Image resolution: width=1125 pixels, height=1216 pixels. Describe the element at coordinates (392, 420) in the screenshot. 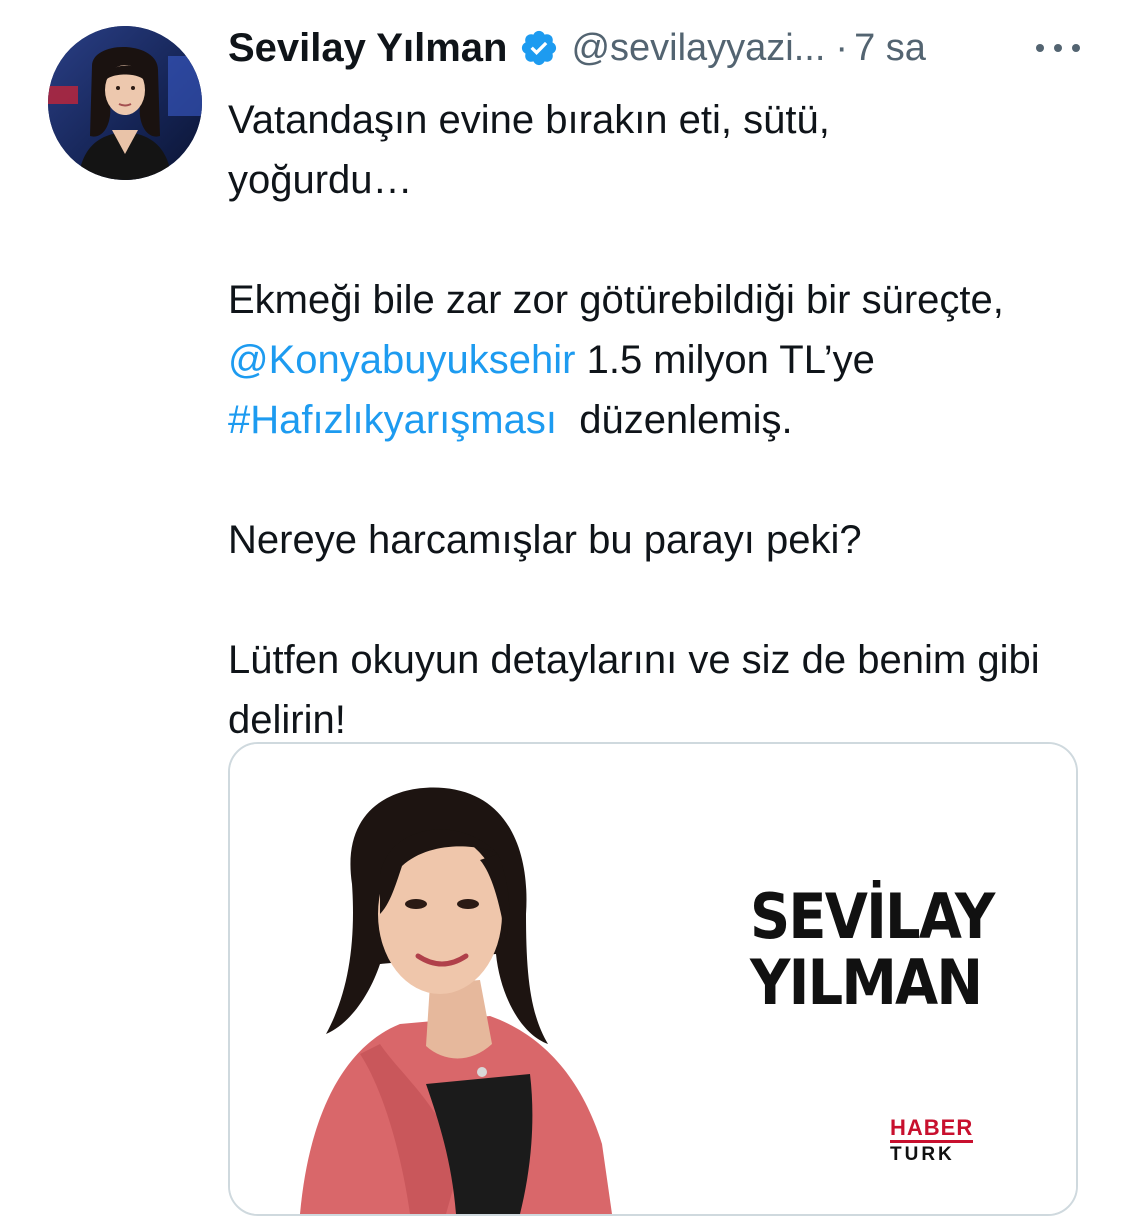

I see `hashtag-link: #Hafızlıkyarışması` at that location.